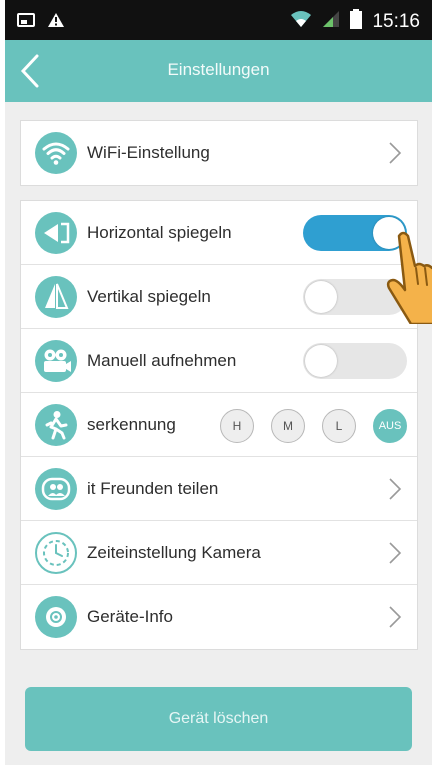 The width and height of the screenshot is (437, 765). I want to click on list-item-label: Horizontal spiegeln, so click(159, 232).